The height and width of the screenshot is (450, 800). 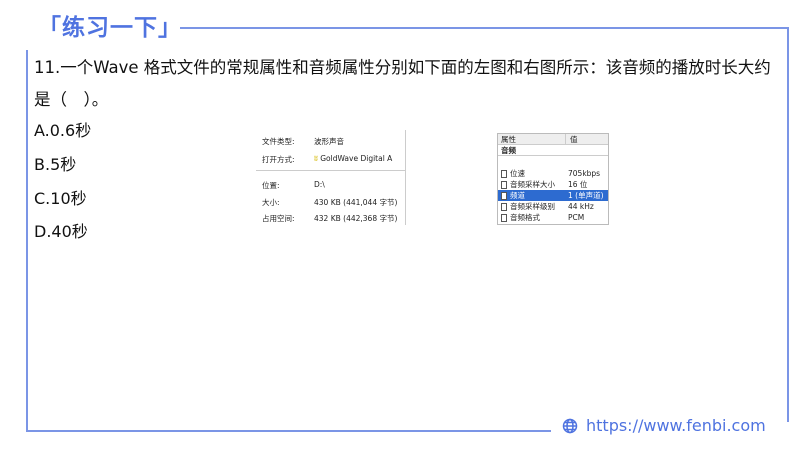 I want to click on divider, so click(x=330, y=170).